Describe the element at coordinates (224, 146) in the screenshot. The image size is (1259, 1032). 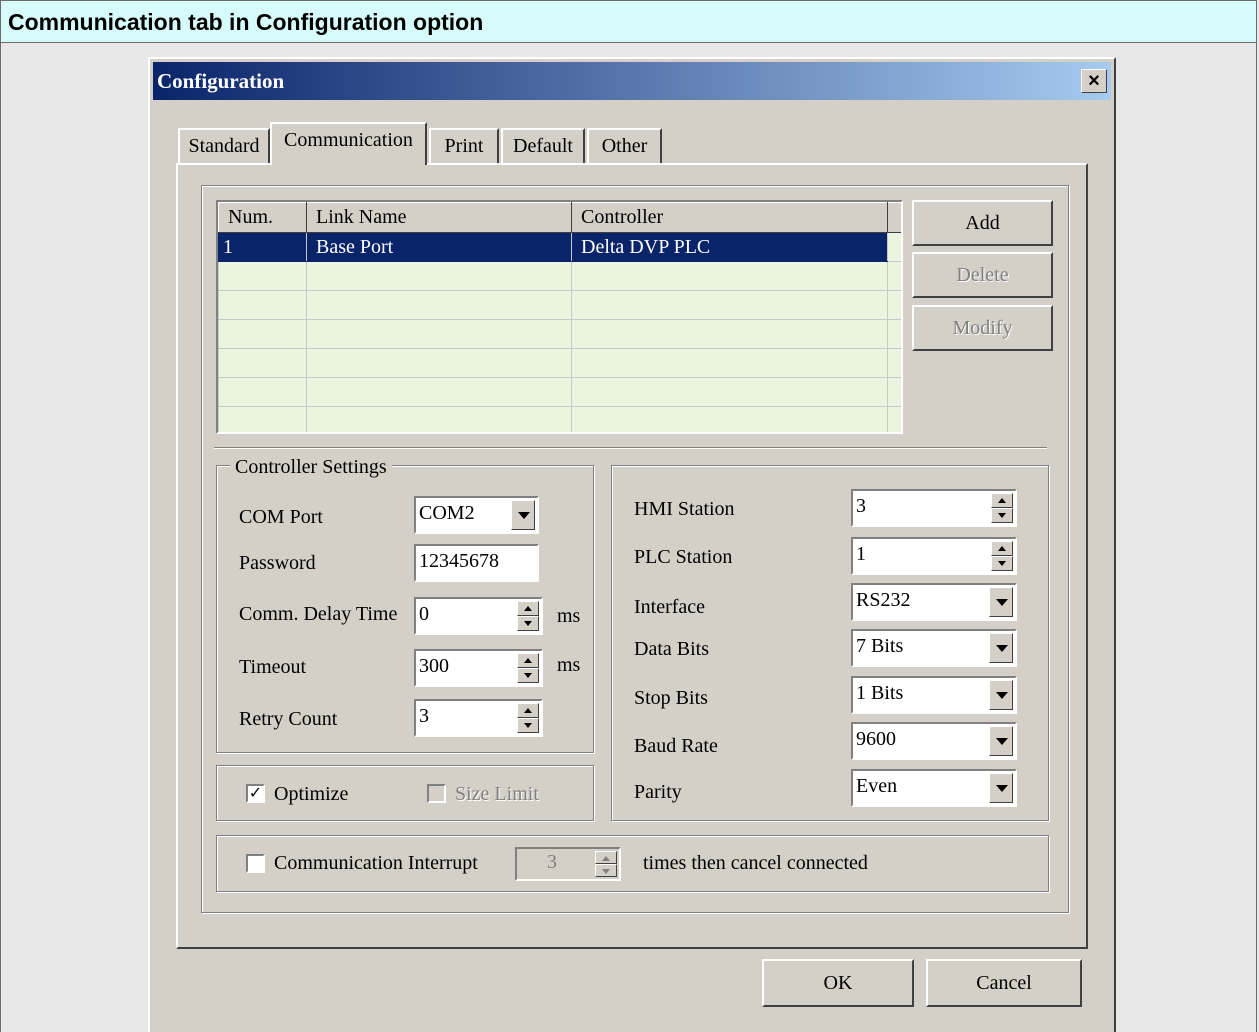
I see `tab-standard: Standard` at that location.